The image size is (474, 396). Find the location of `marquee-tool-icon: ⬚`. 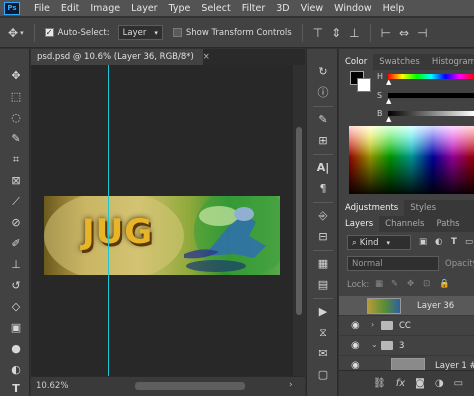

marquee-tool-icon: ⬚ is located at coordinates (16, 97).